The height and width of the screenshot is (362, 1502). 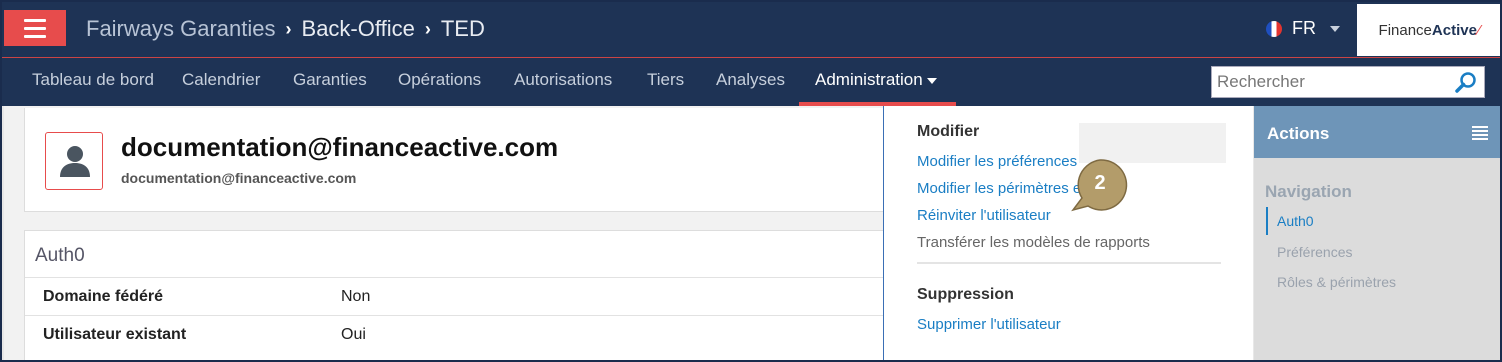 I want to click on breadcrumb-item: Back-Office, so click(x=358, y=29).